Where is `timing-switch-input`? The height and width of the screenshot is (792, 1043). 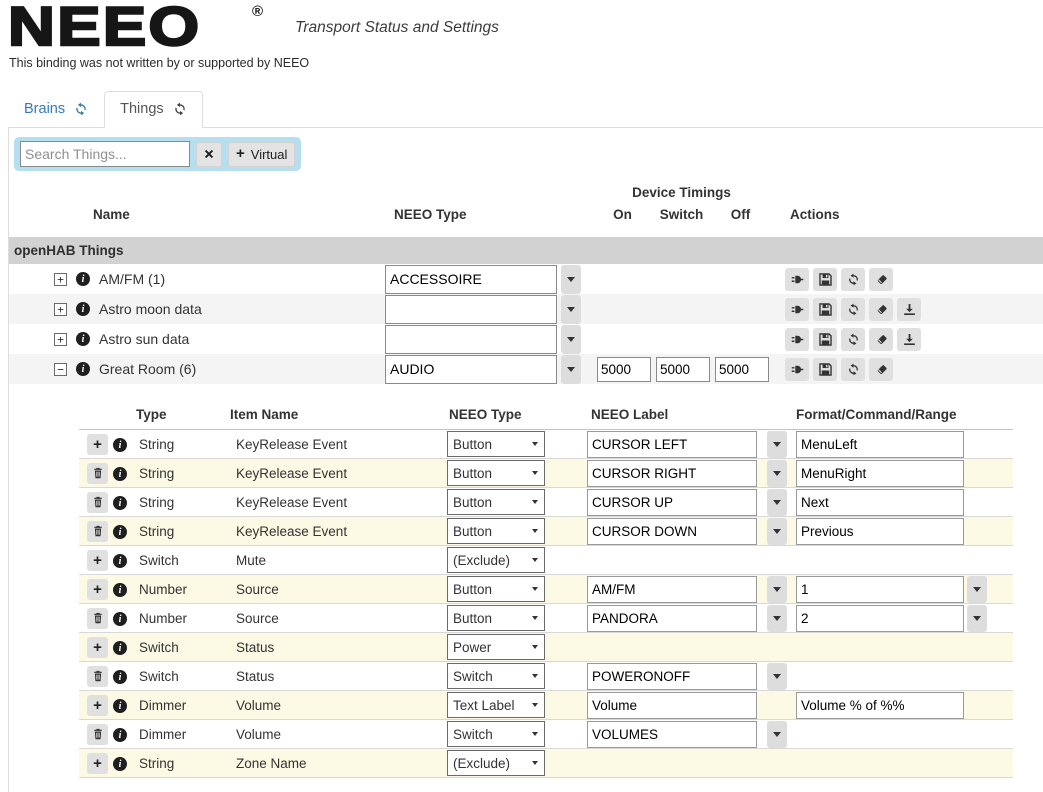 timing-switch-input is located at coordinates (683, 369).